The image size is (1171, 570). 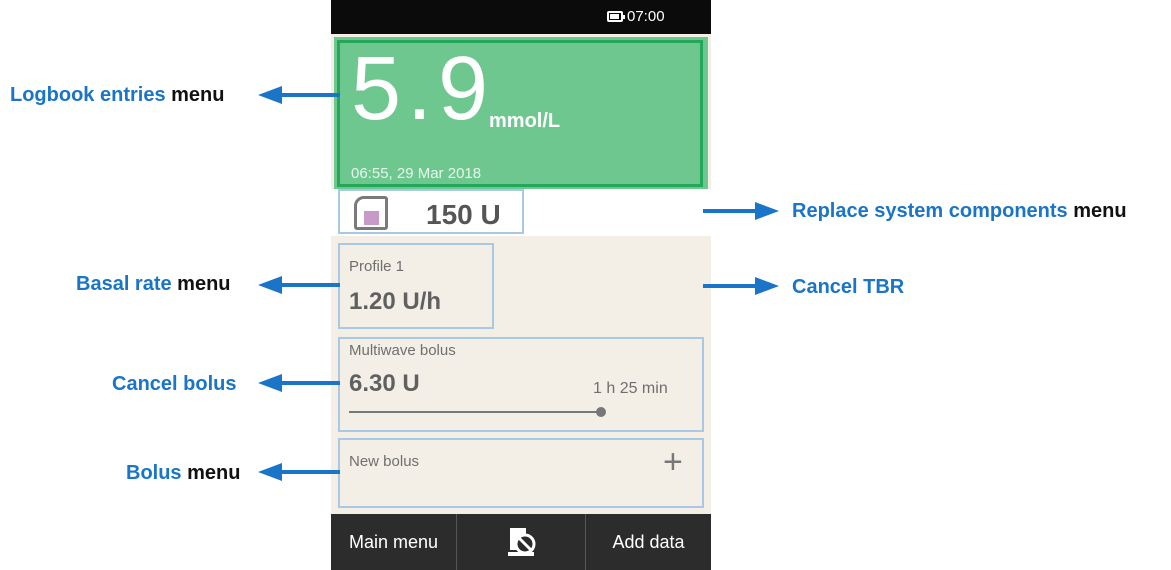 What do you see at coordinates (416, 286) in the screenshot?
I see `basal-rate-button` at bounding box center [416, 286].